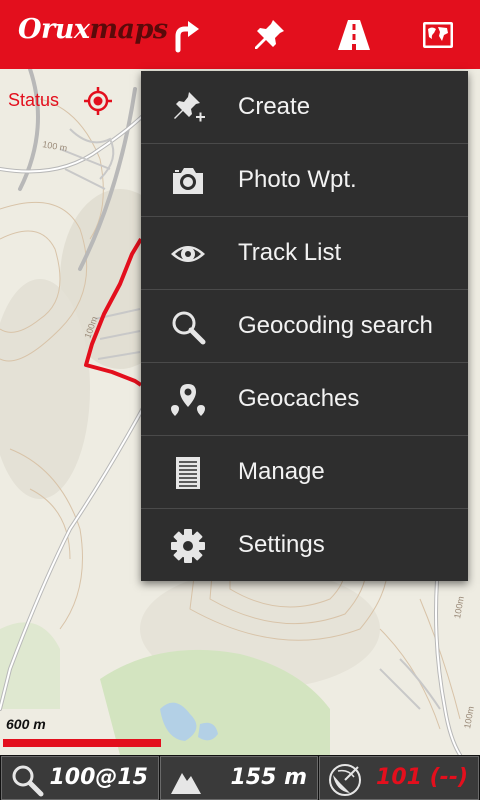 The width and height of the screenshot is (480, 800). Describe the element at coordinates (422, 777) in the screenshot. I see `gps-accuracy-value: 101 (--)` at that location.